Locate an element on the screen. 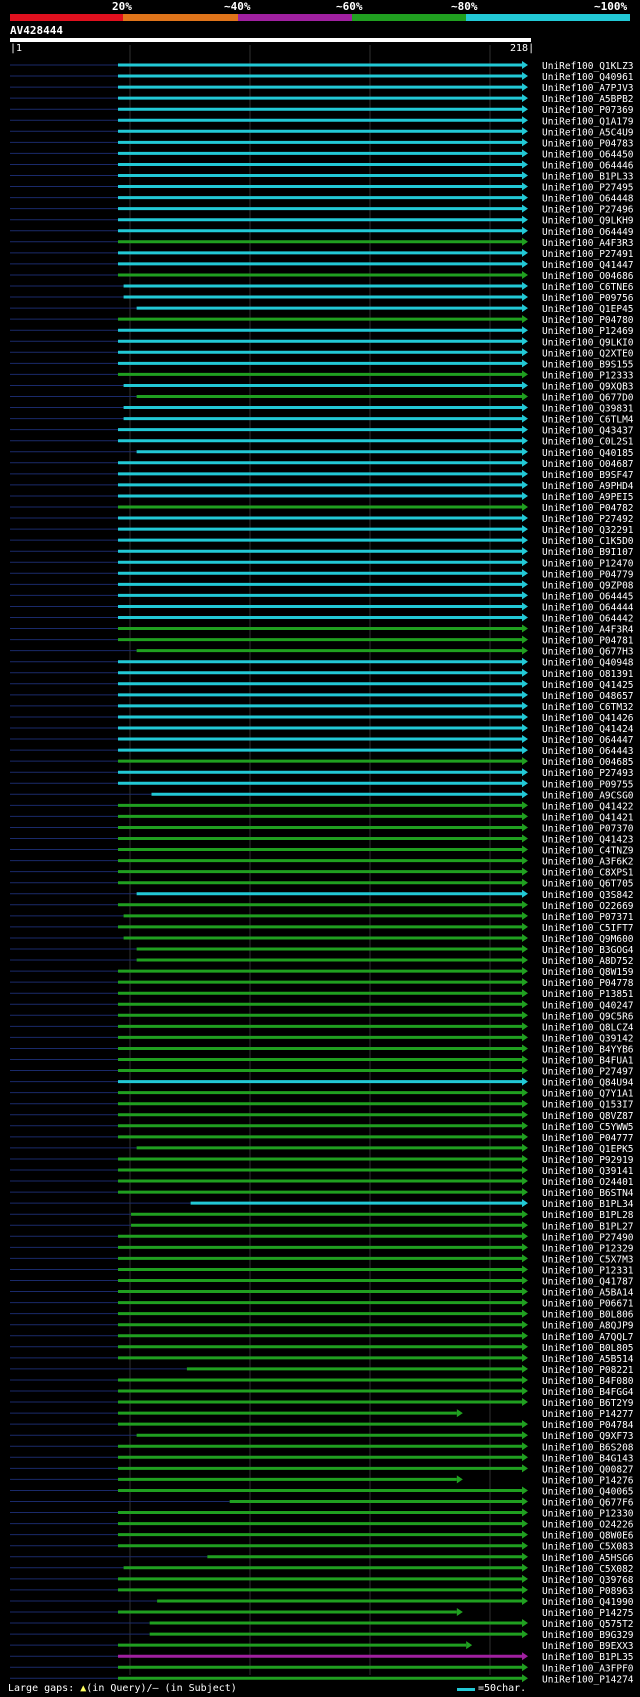 This screenshot has height=1697, width=640. hit-label: UniRef100_Q00827 is located at coordinates (588, 1469).